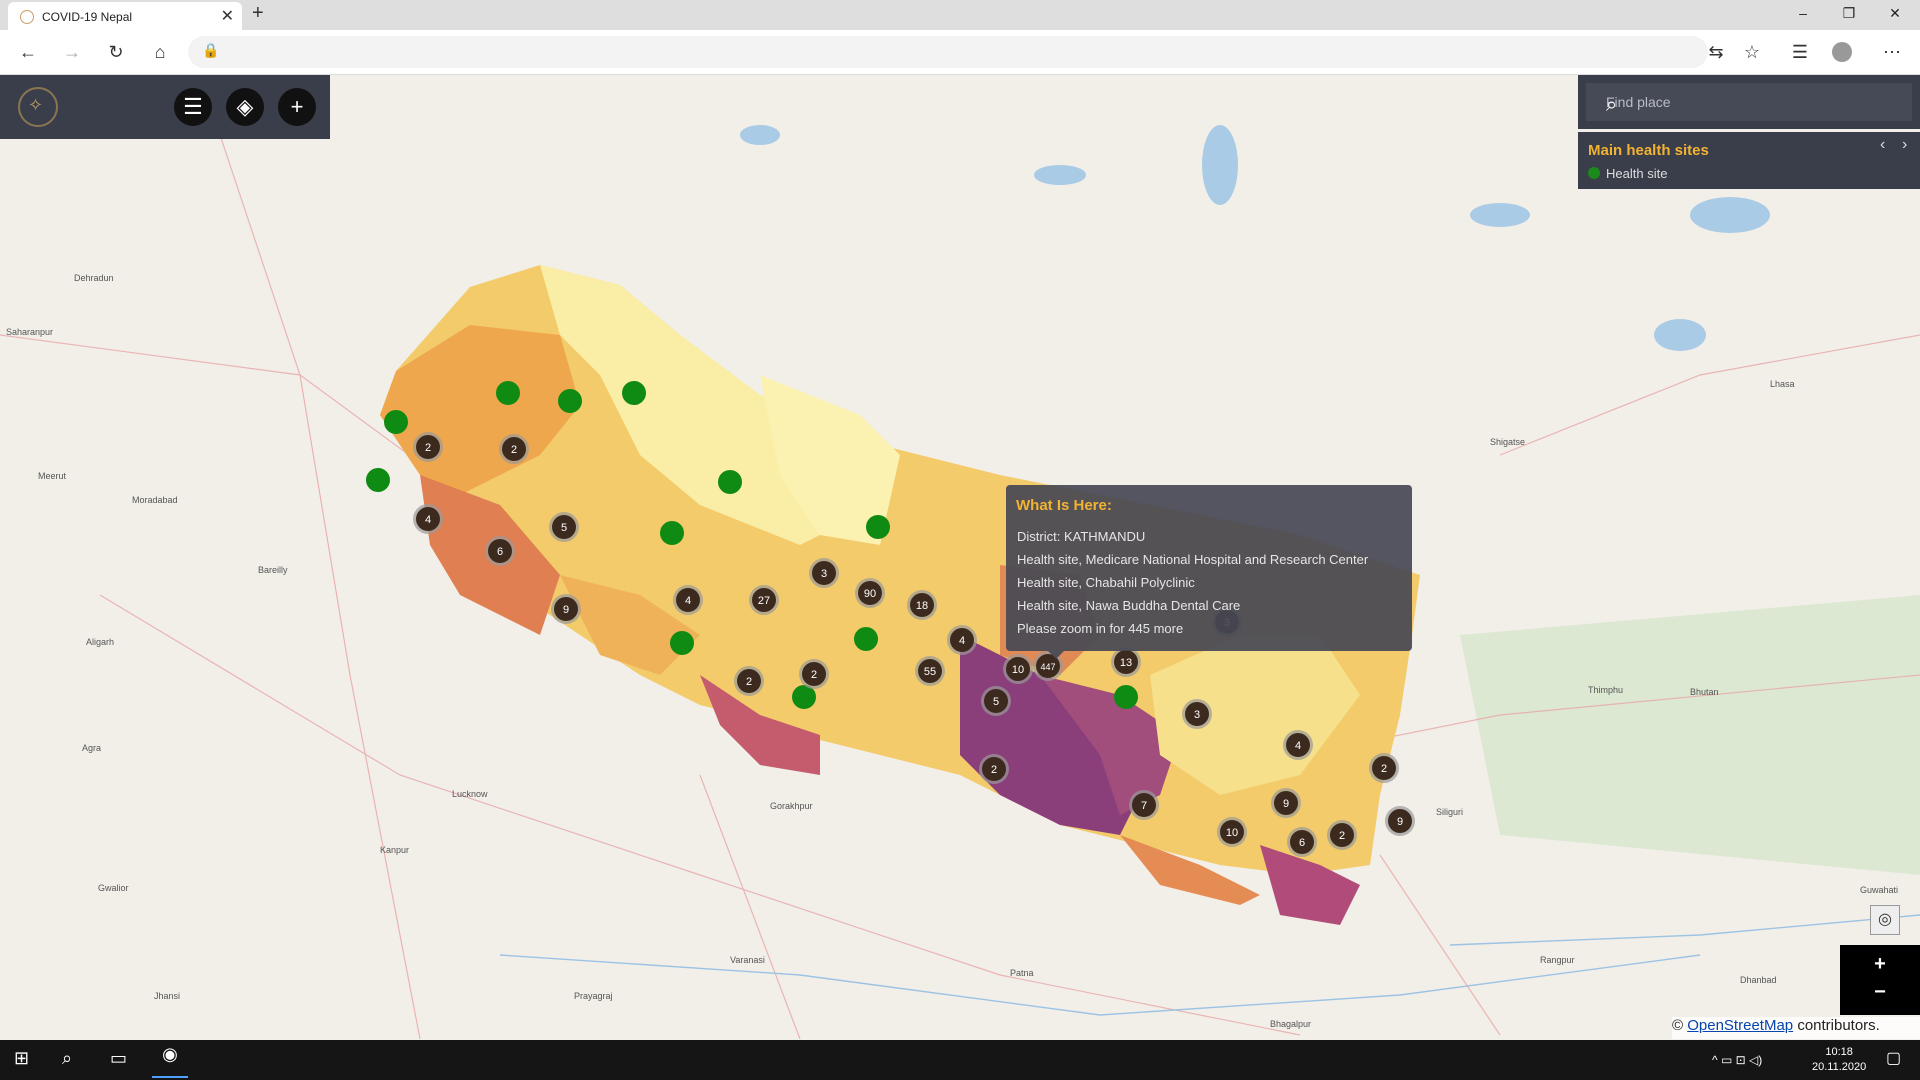 The image size is (1920, 1080). I want to click on cluster-count: 90, so click(870, 594).